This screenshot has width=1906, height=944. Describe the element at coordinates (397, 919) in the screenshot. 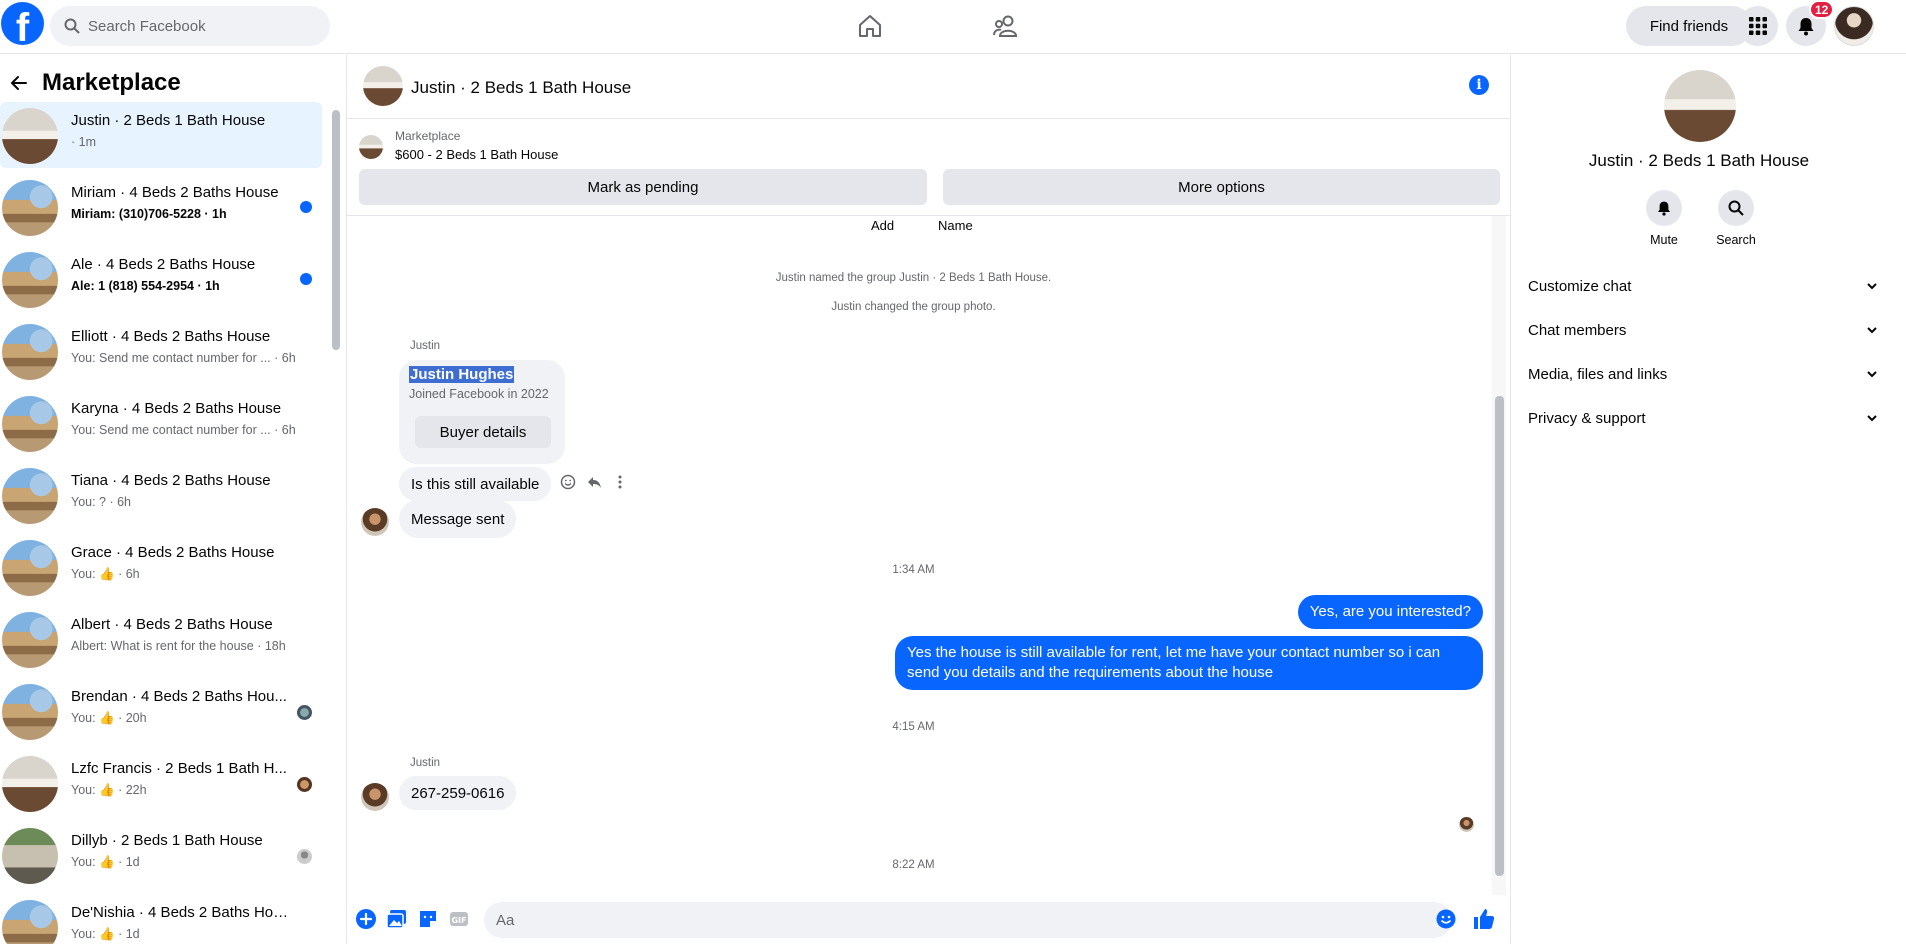

I see `photo-icon` at that location.